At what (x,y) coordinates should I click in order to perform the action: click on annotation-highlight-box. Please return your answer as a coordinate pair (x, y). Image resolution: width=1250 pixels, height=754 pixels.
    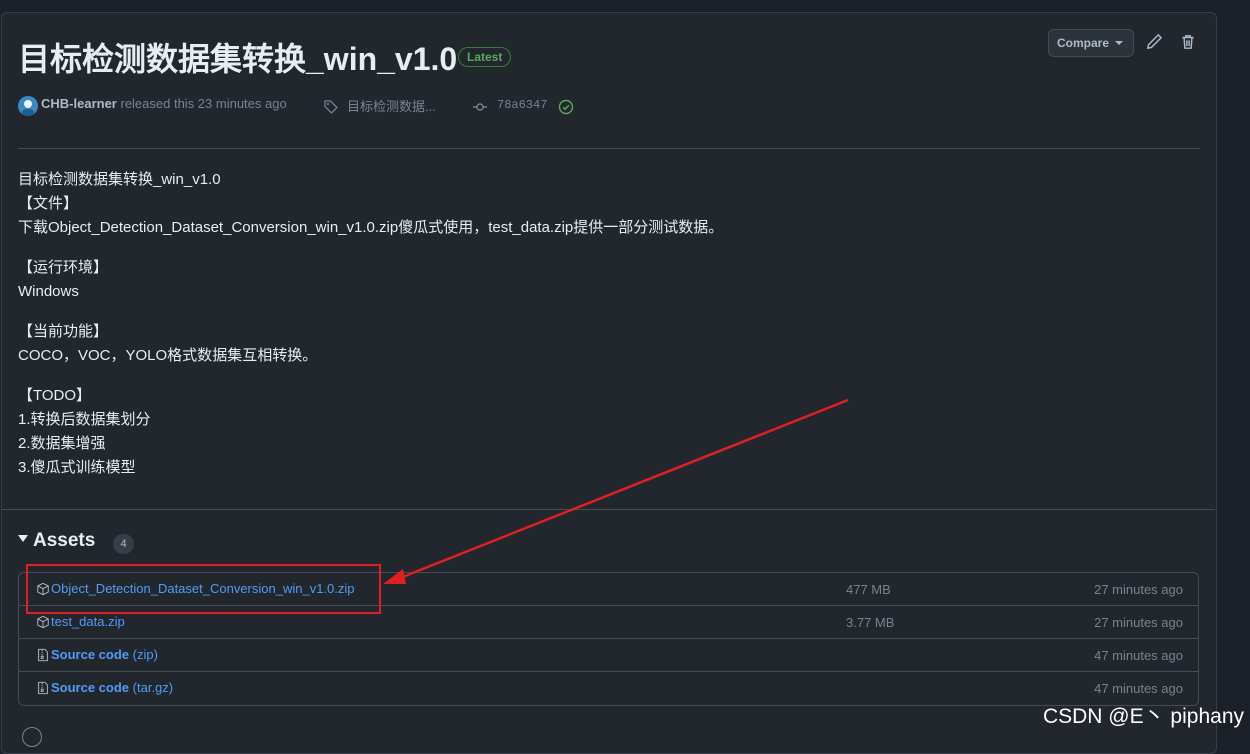
    Looking at the image, I should click on (203, 589).